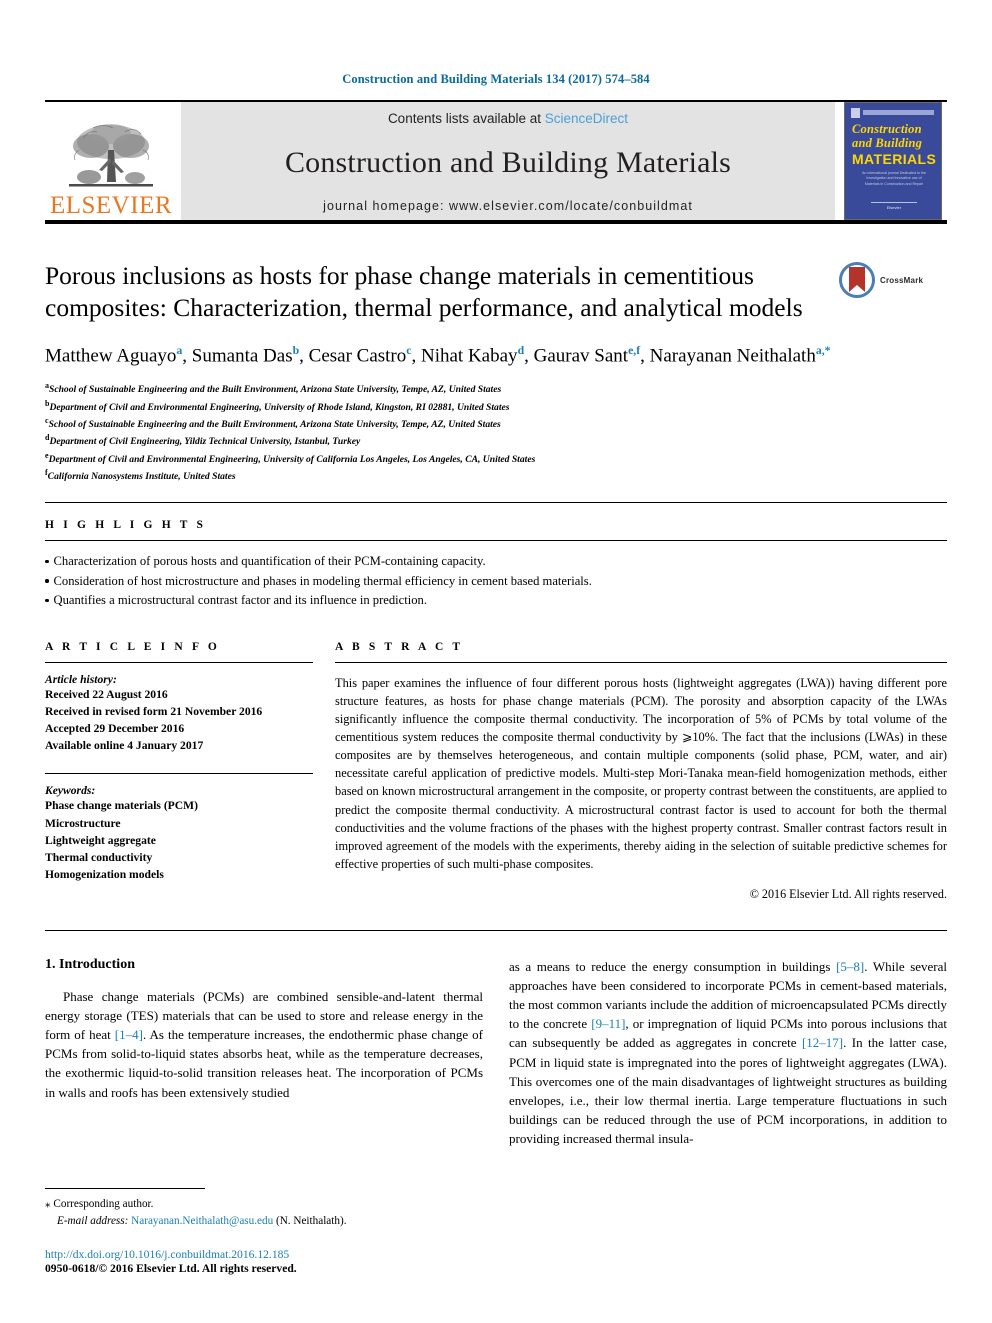 The height and width of the screenshot is (1323, 992). What do you see at coordinates (311, 1221) in the screenshot?
I see `email-owner: (N. Neithalath).` at bounding box center [311, 1221].